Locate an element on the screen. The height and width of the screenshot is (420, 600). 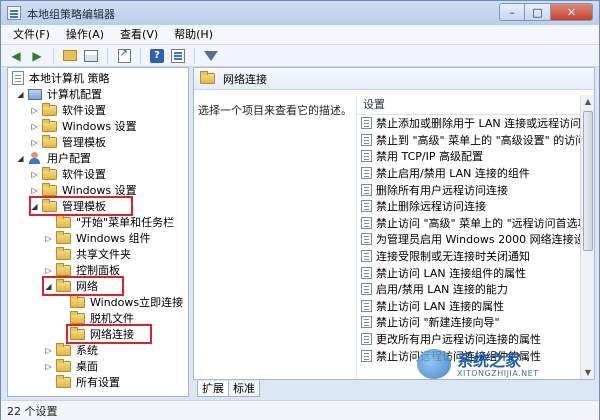
menu-help: 帮助(H) is located at coordinates (193, 35).